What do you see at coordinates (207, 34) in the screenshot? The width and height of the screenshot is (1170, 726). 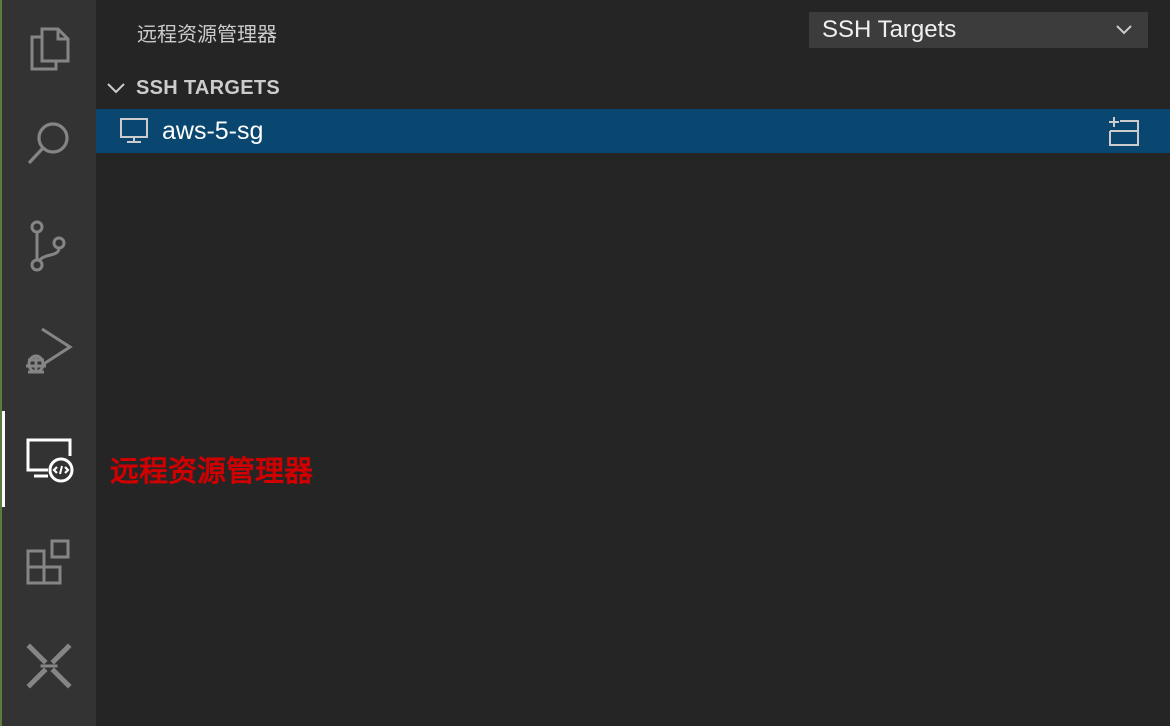 I see `sidebar-title: 远程资源管理器` at bounding box center [207, 34].